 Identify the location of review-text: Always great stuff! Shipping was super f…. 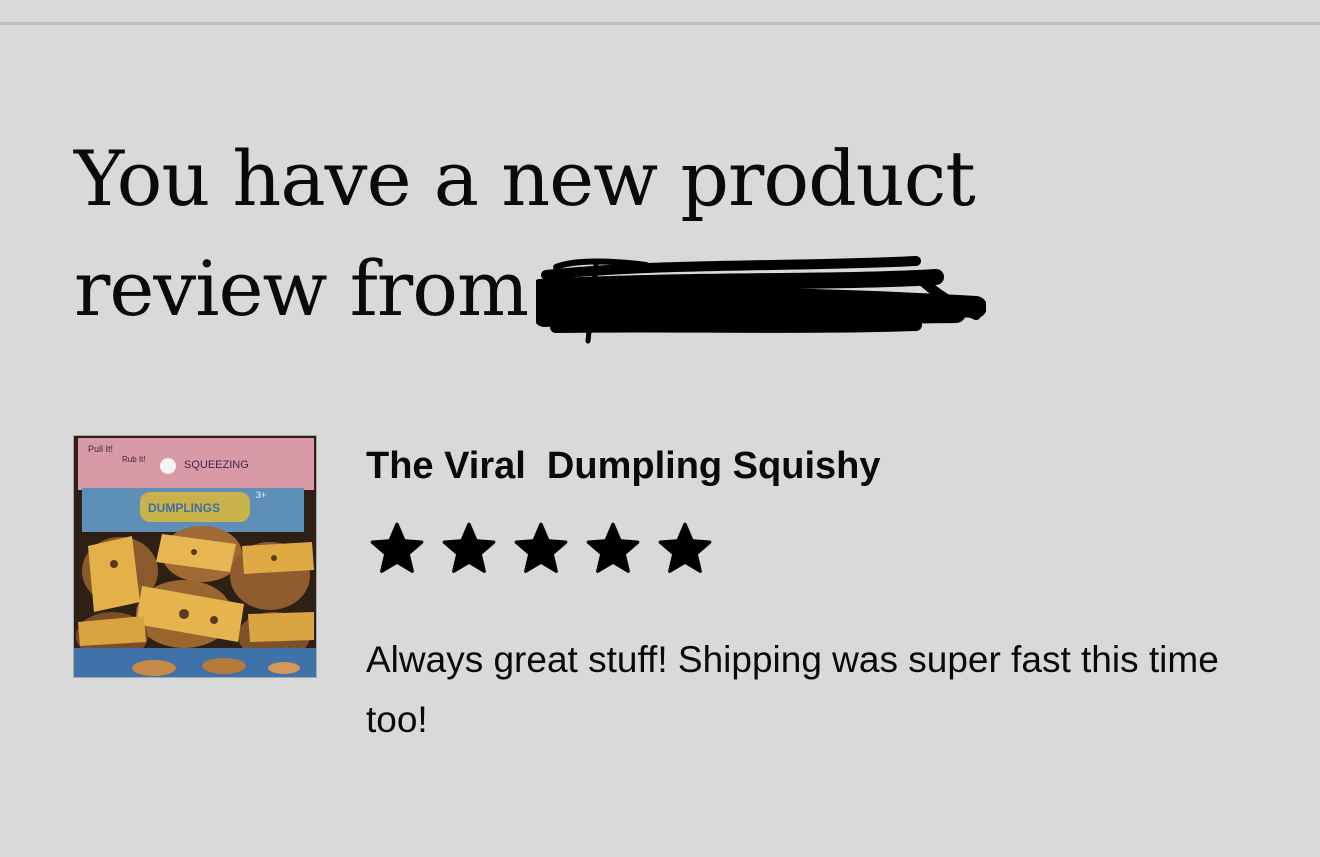
(792, 689).